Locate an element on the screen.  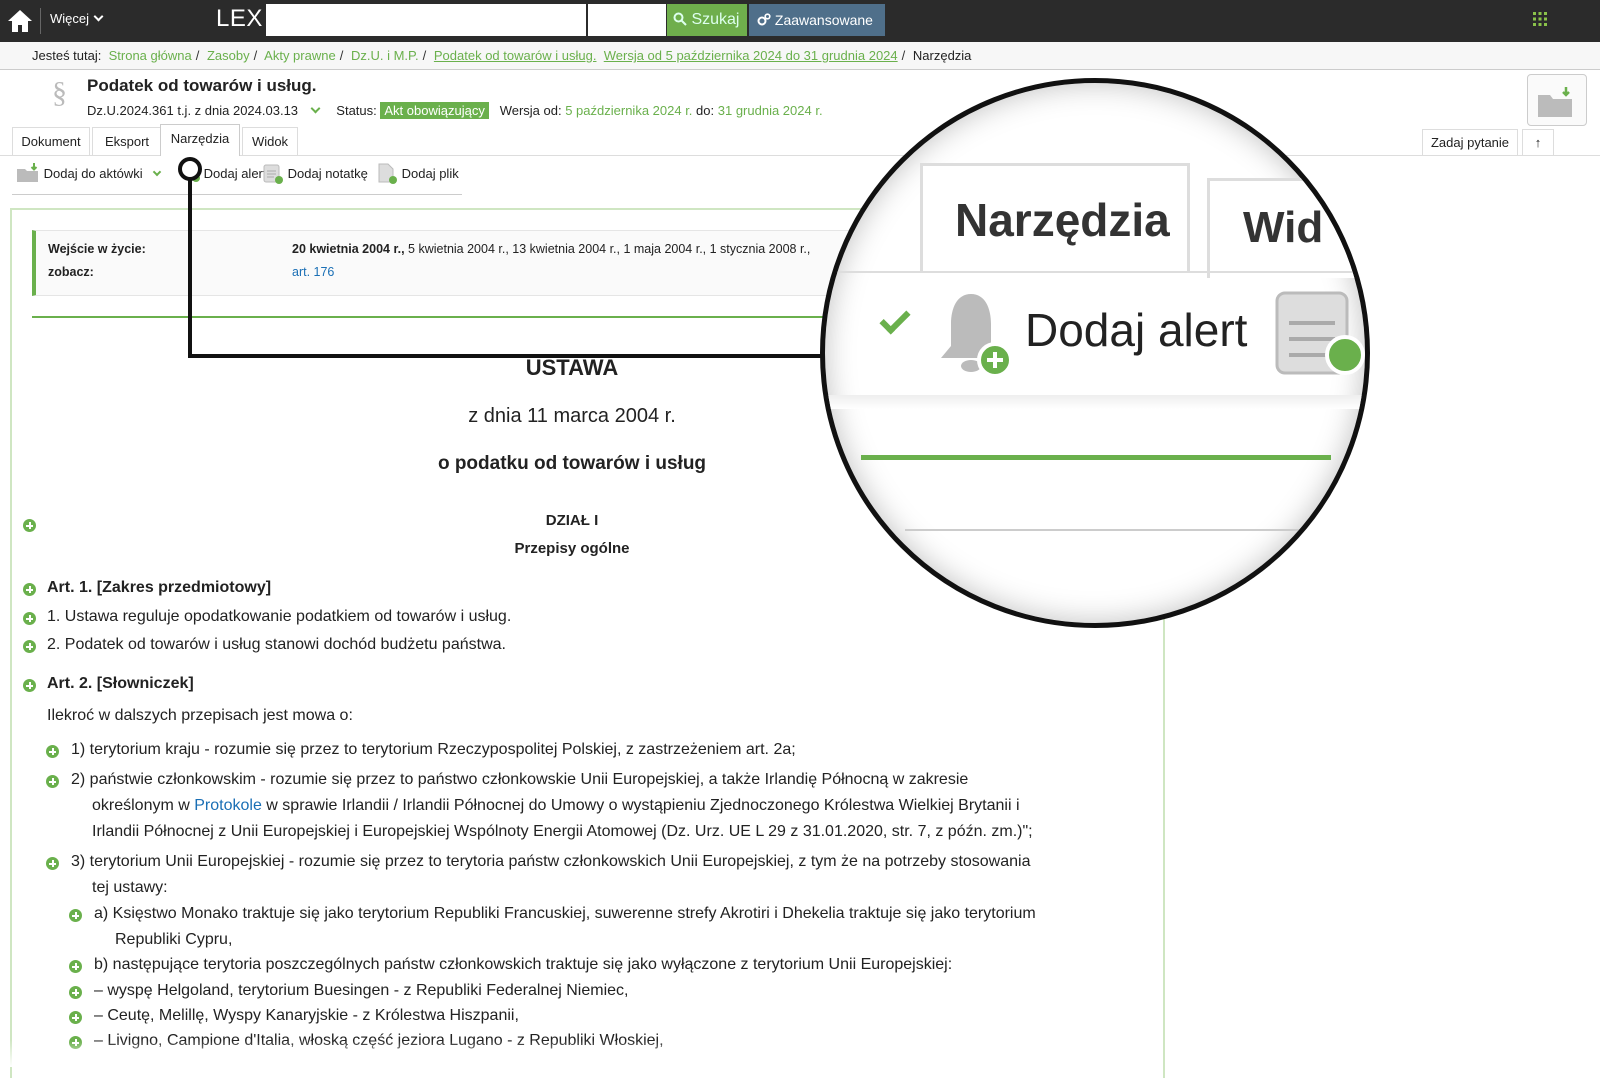
search-button-label: Szukaj is located at coordinates (715, 19).